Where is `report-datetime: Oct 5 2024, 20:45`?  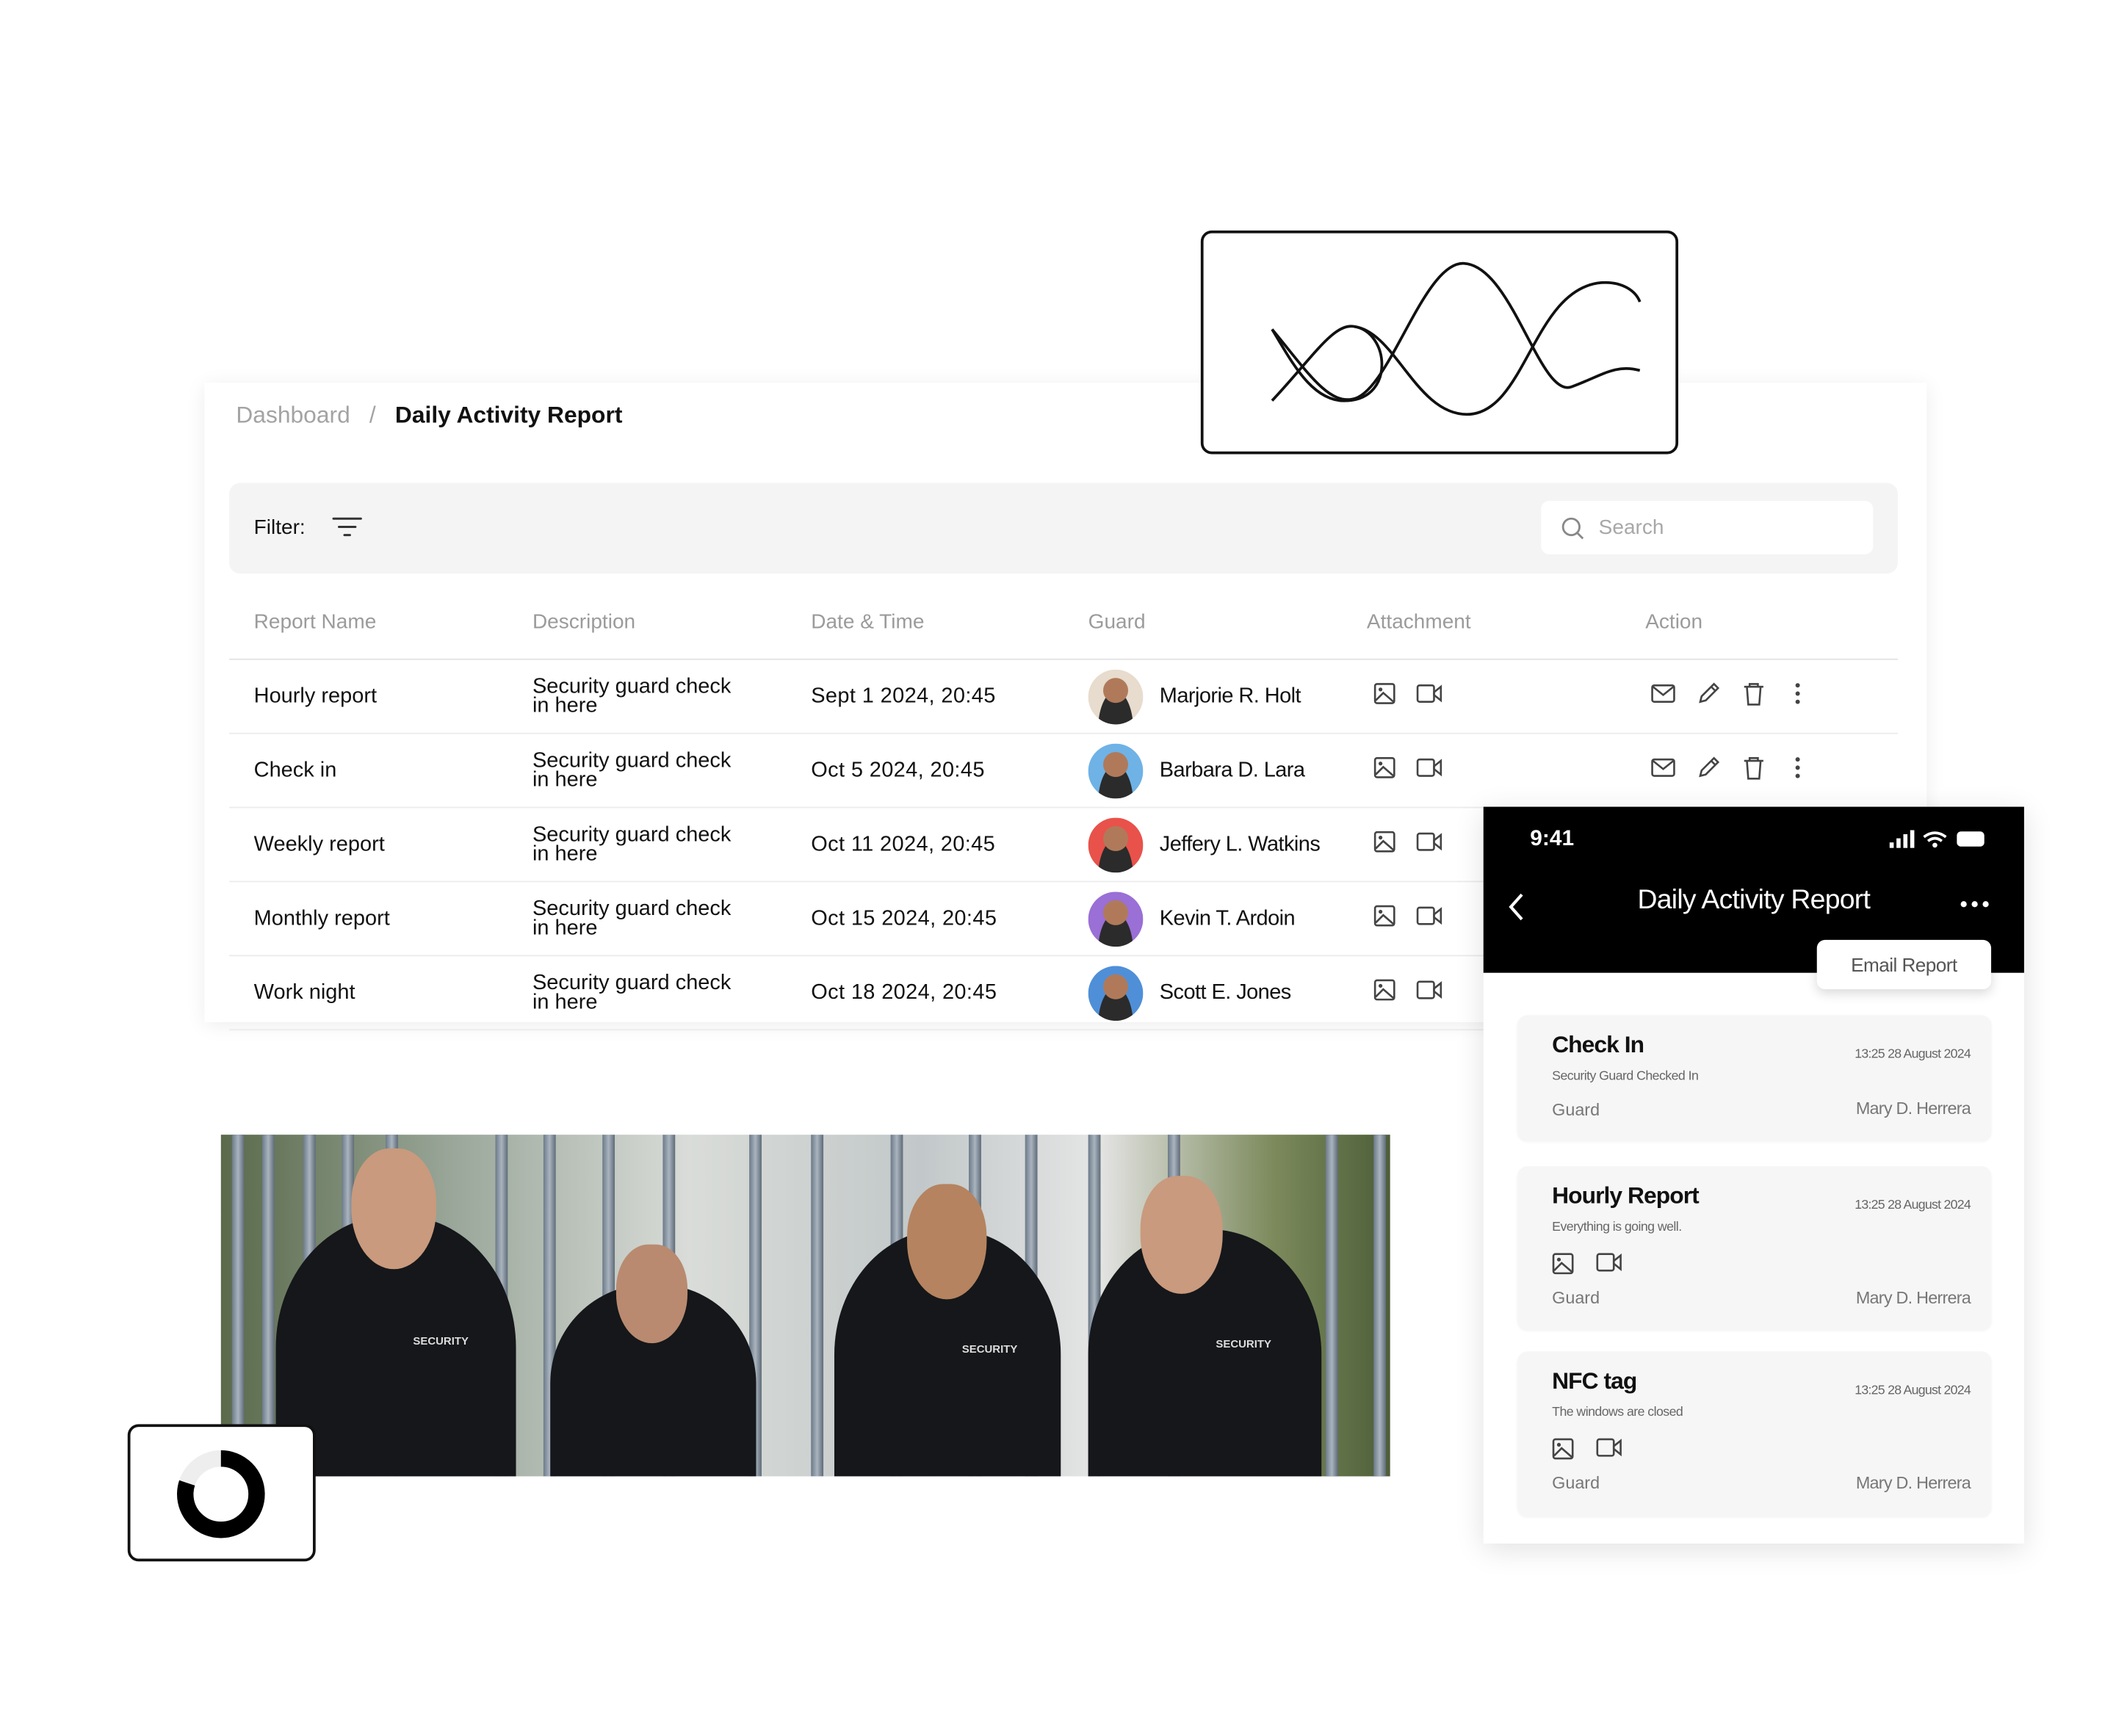 report-datetime: Oct 5 2024, 20:45 is located at coordinates (898, 770).